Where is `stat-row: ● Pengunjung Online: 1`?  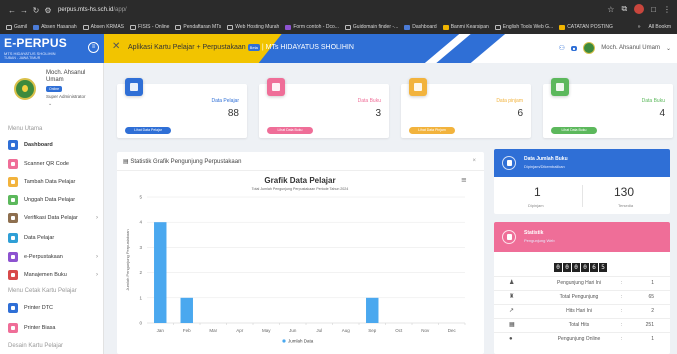
stat-row: ● Pengunjung Online: 1 is located at coordinates (582, 338).